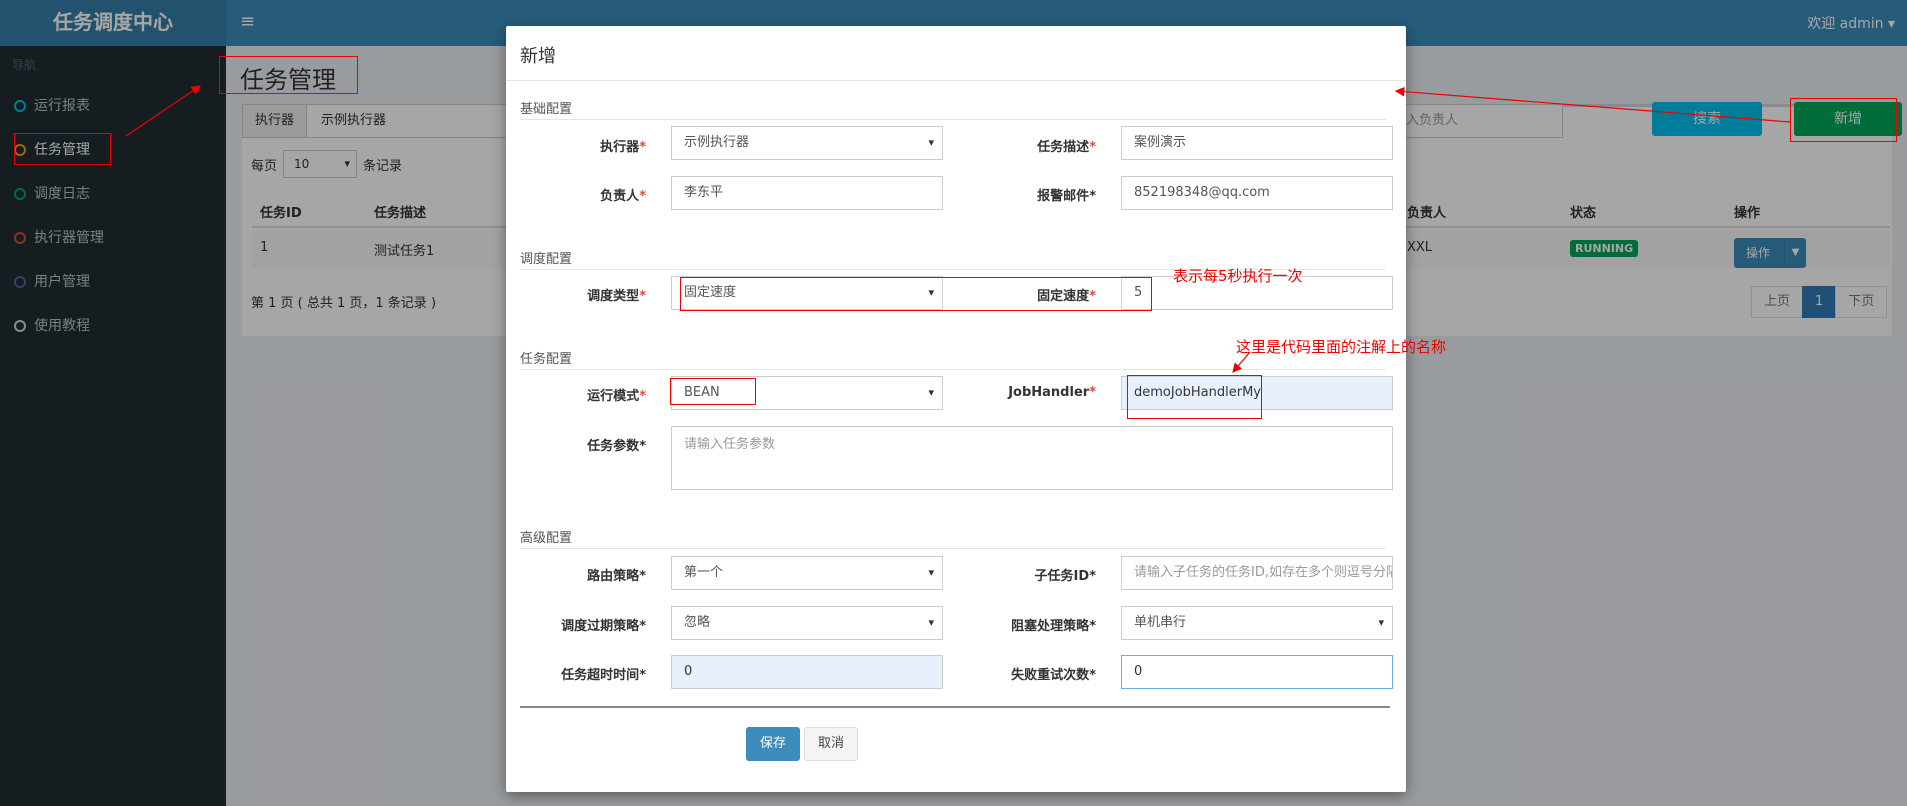  Describe the element at coordinates (807, 672) in the screenshot. I see `timeout-input: 0` at that location.